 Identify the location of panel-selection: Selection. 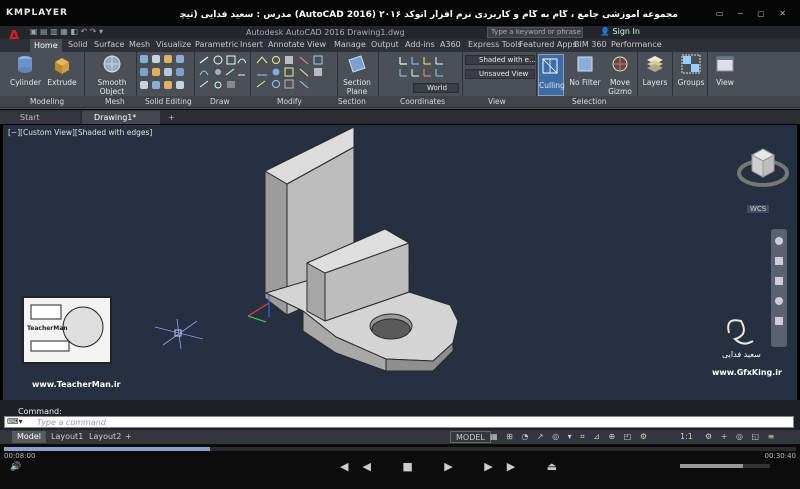
(589, 101).